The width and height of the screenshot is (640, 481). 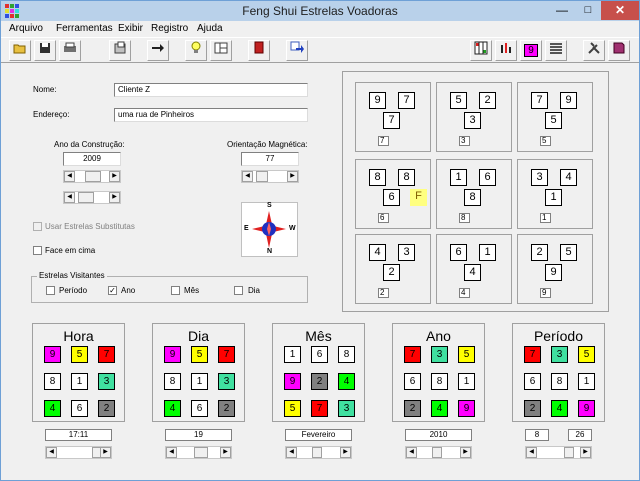 I want to click on grid-icon, so click(x=481, y=50).